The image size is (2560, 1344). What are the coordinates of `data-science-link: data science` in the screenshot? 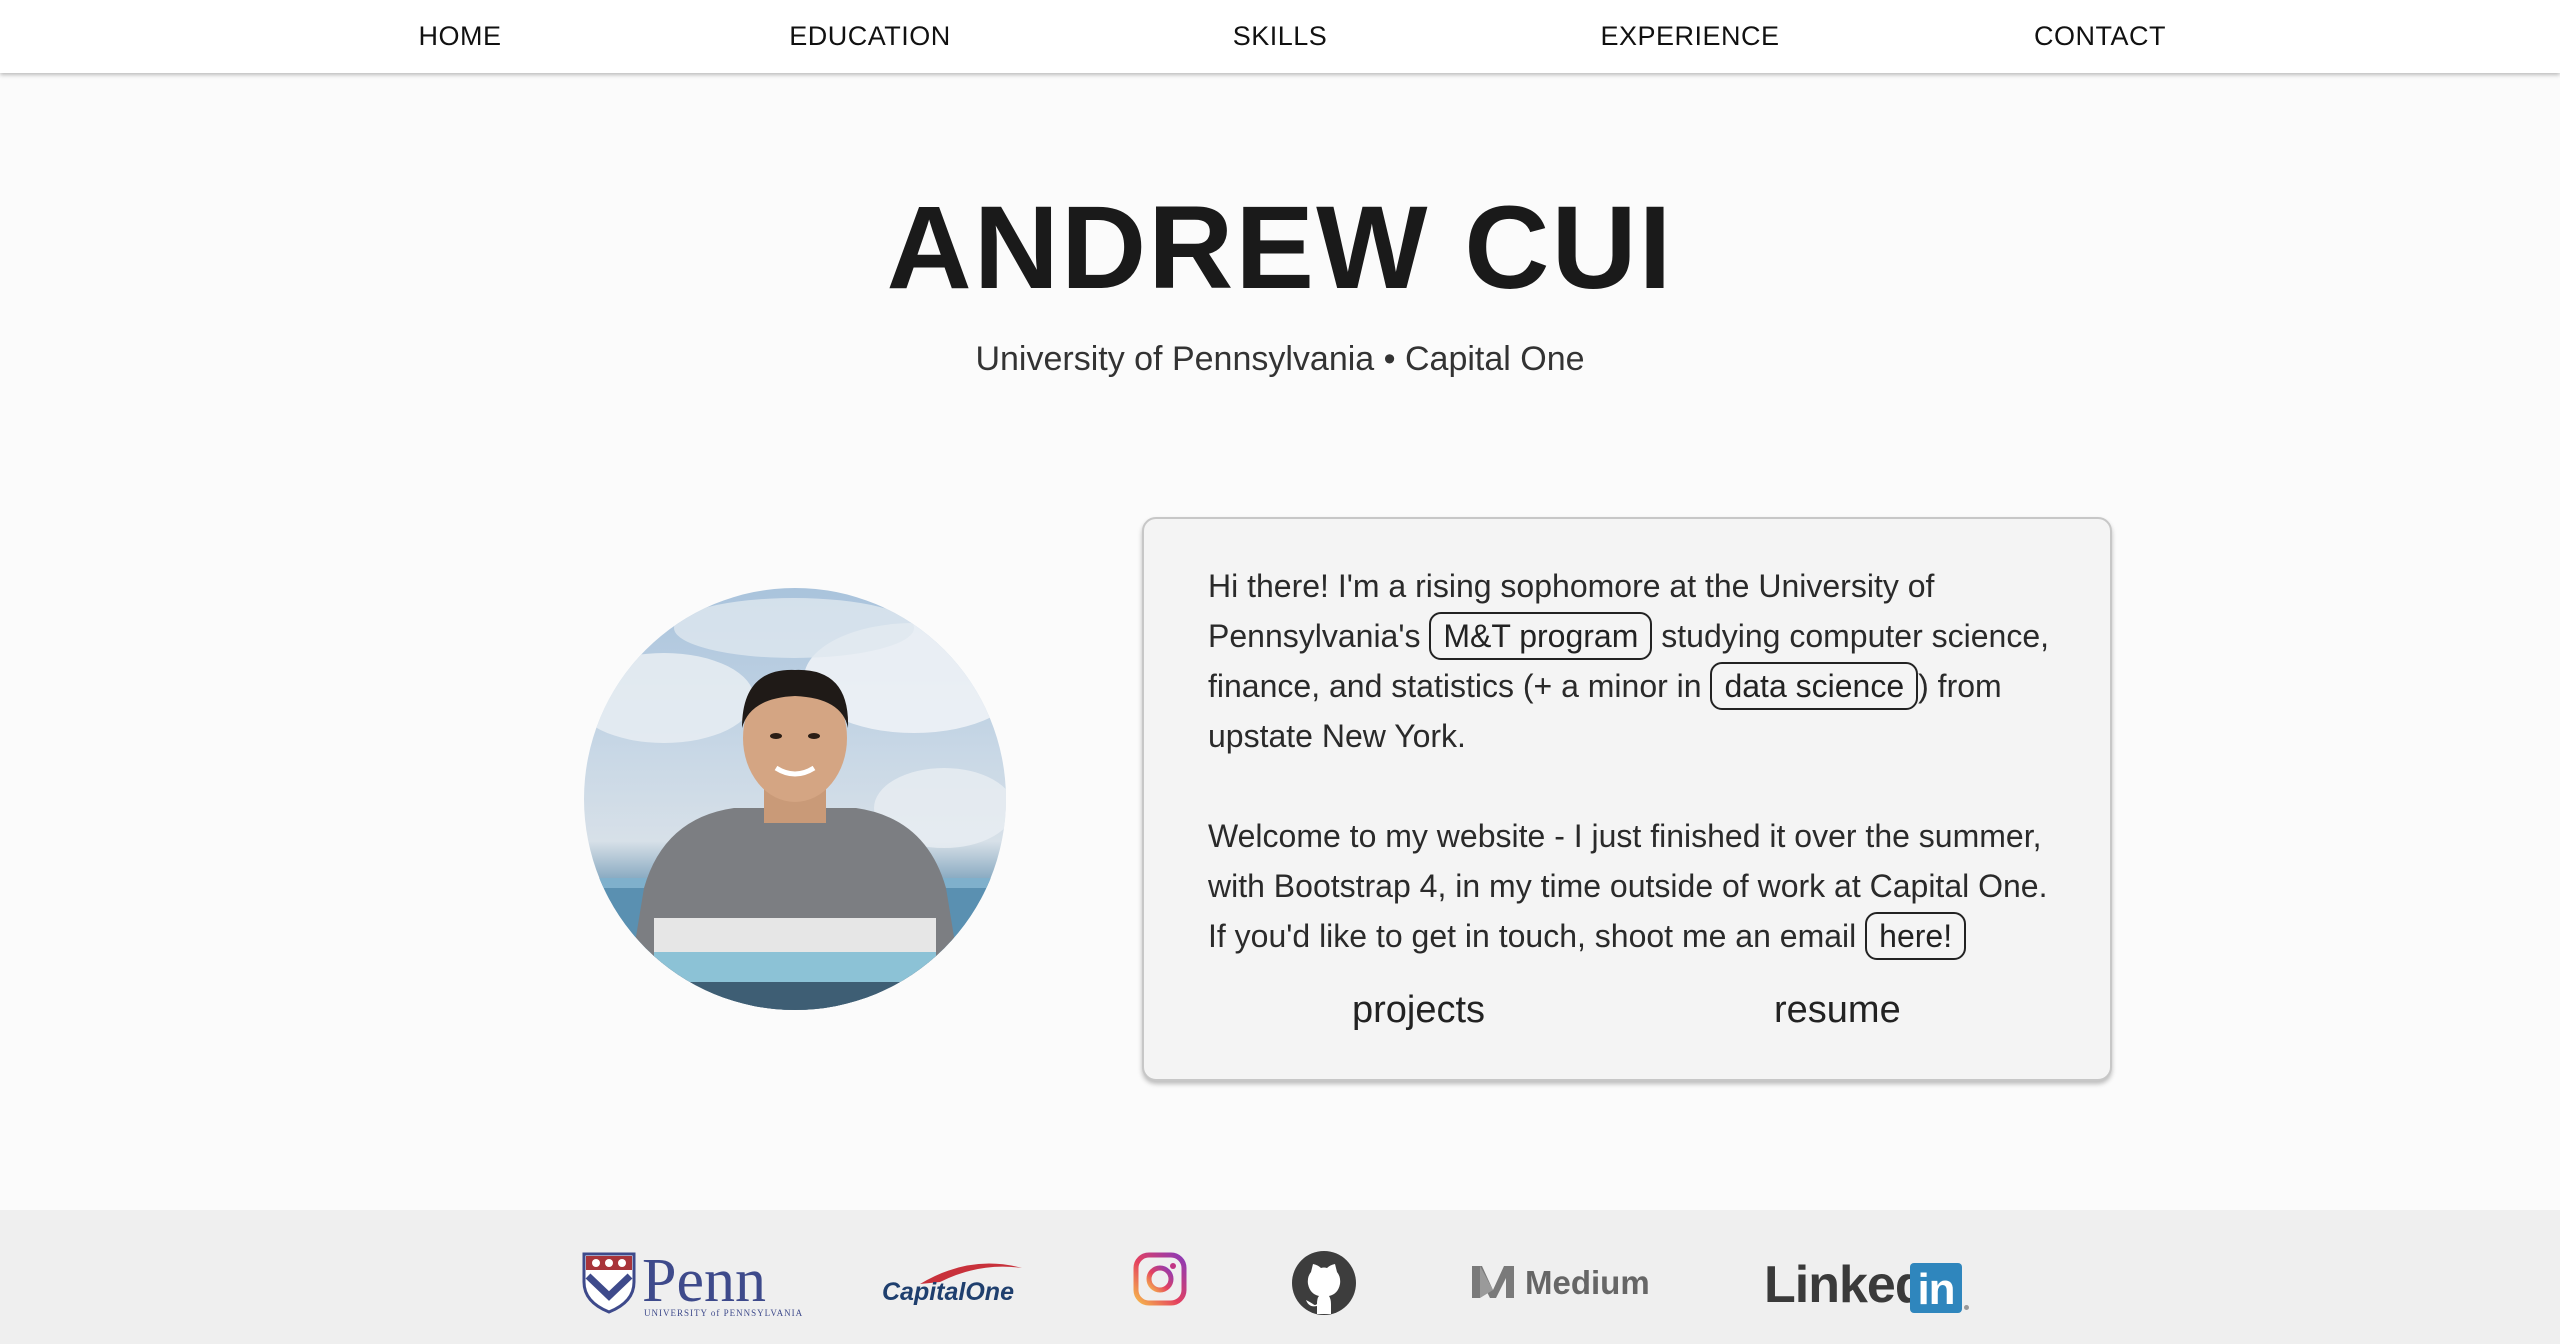 It's located at (1814, 686).